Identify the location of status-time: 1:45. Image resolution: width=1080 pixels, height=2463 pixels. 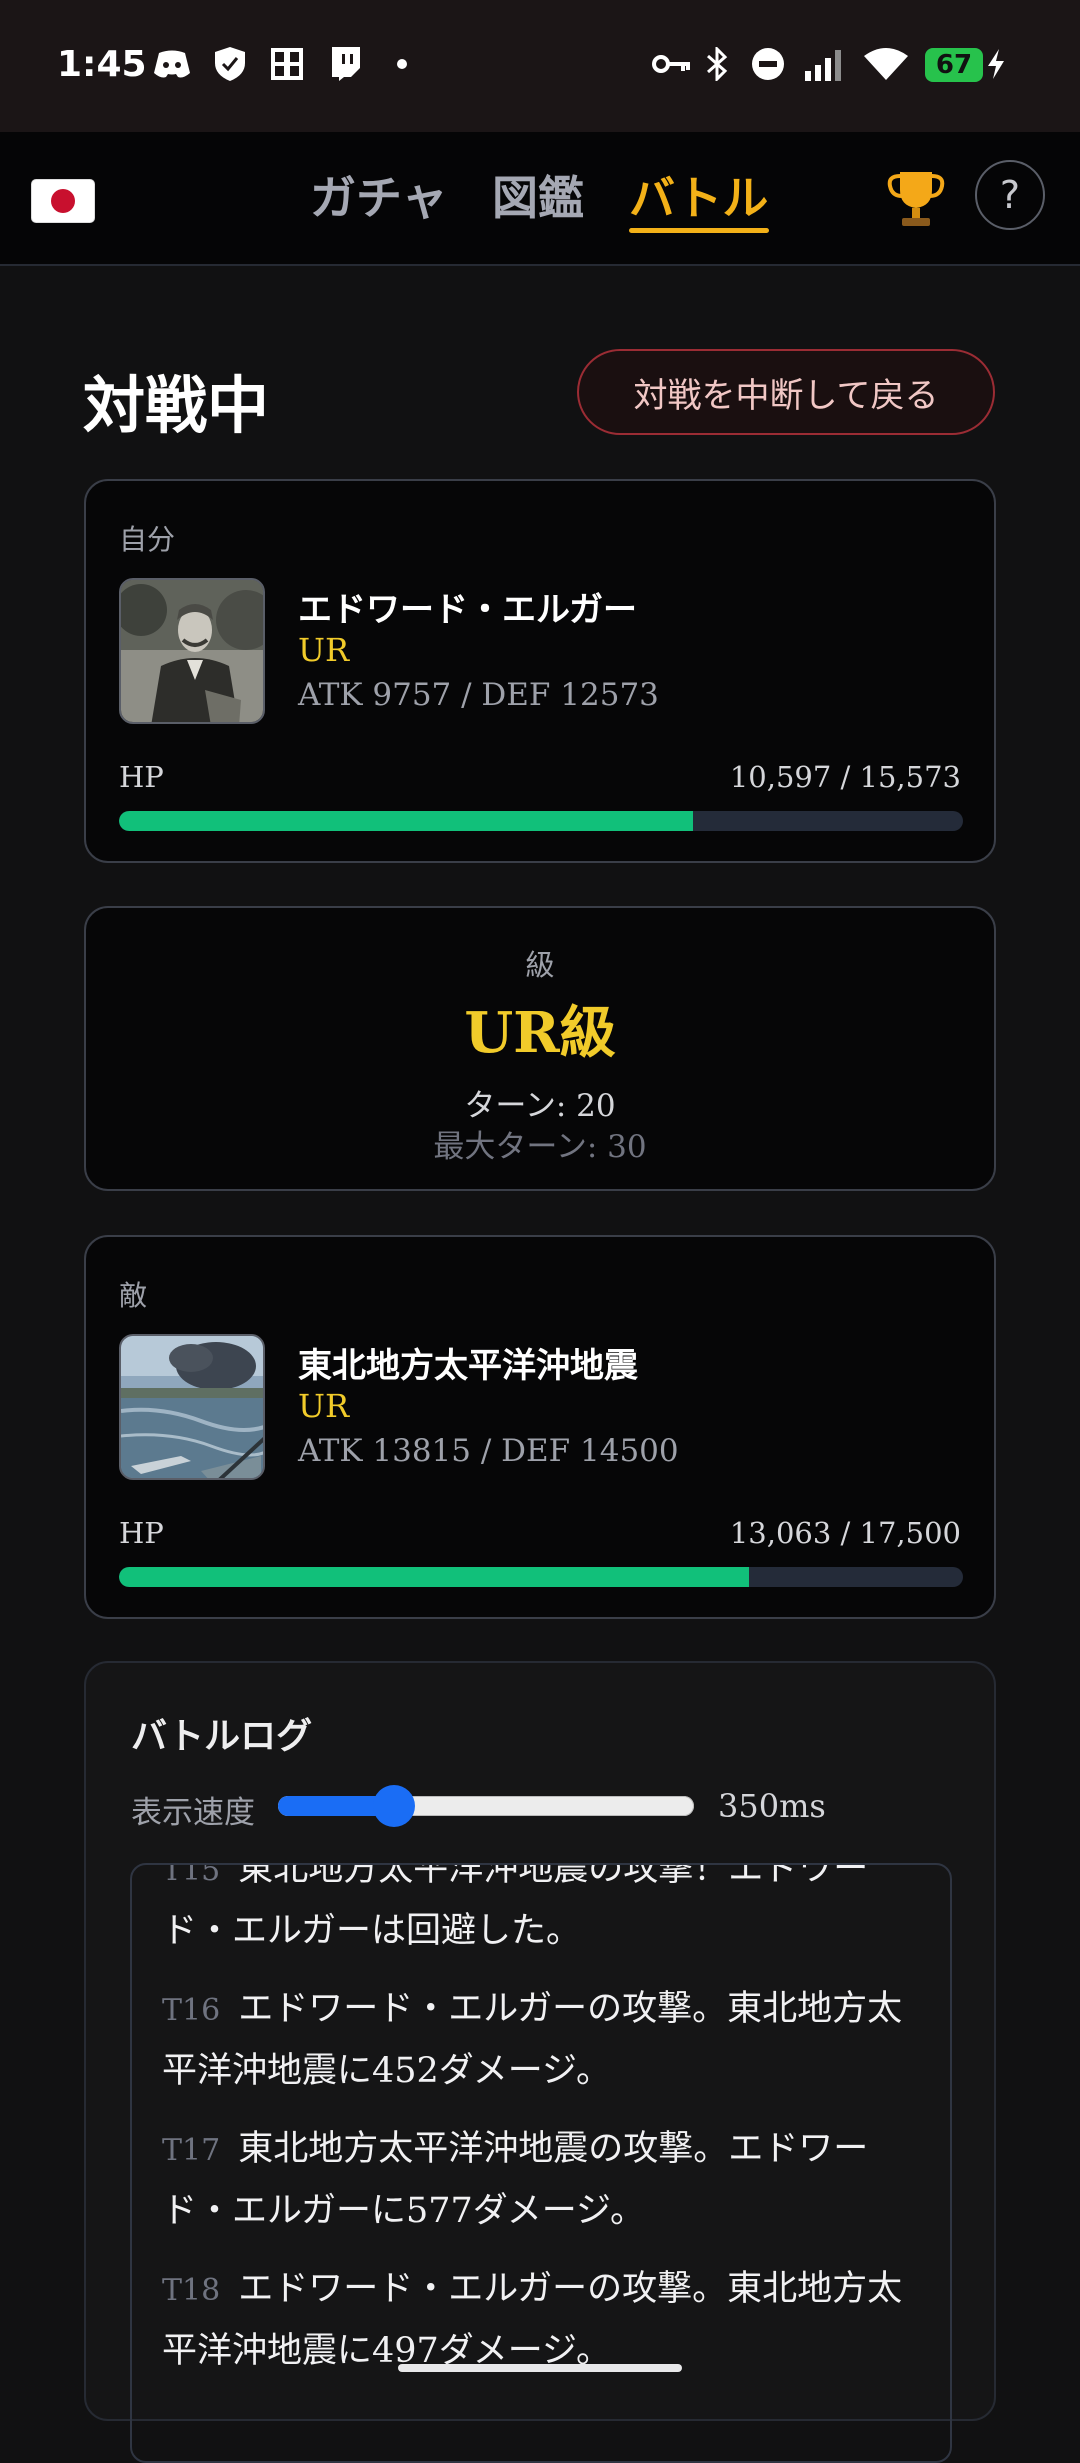
(102, 64).